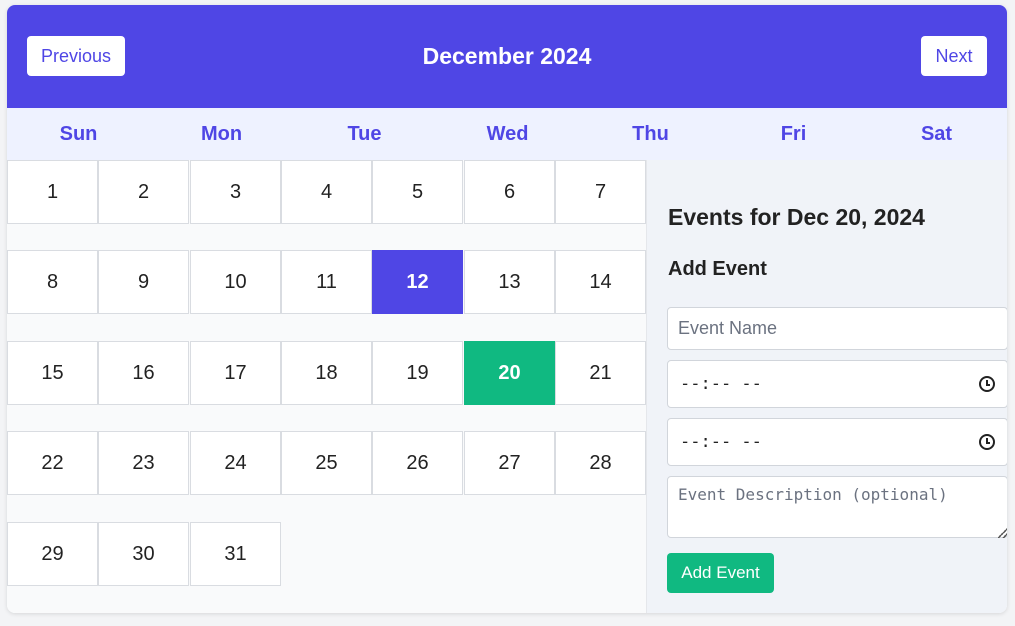 Image resolution: width=1015 pixels, height=626 pixels. What do you see at coordinates (52, 554) in the screenshot?
I see `day-cell-29: 29` at bounding box center [52, 554].